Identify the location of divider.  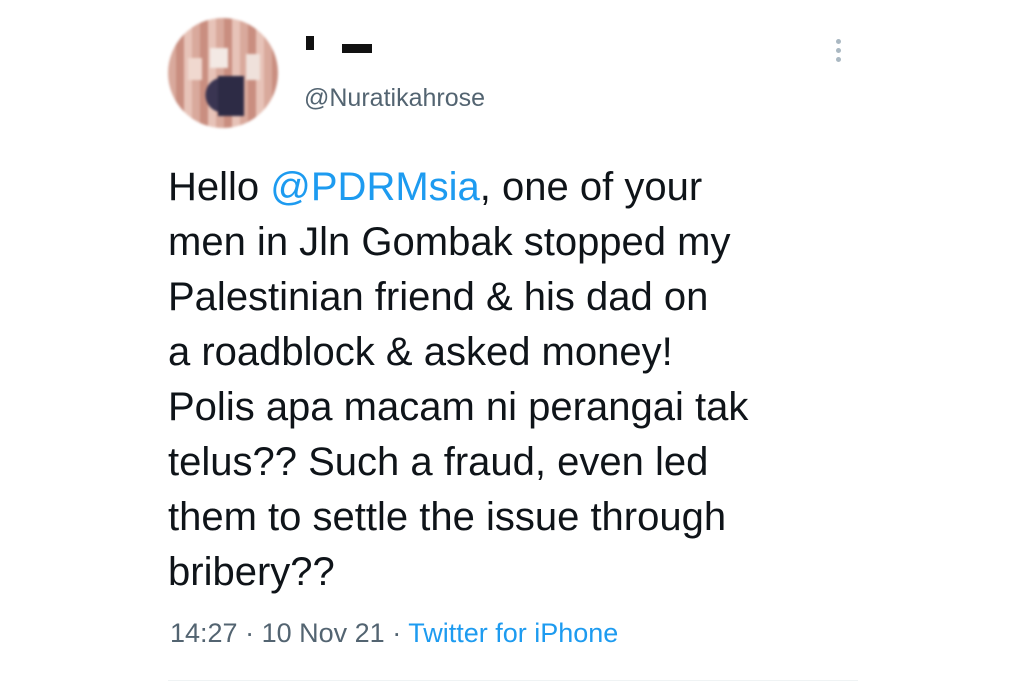
(513, 680).